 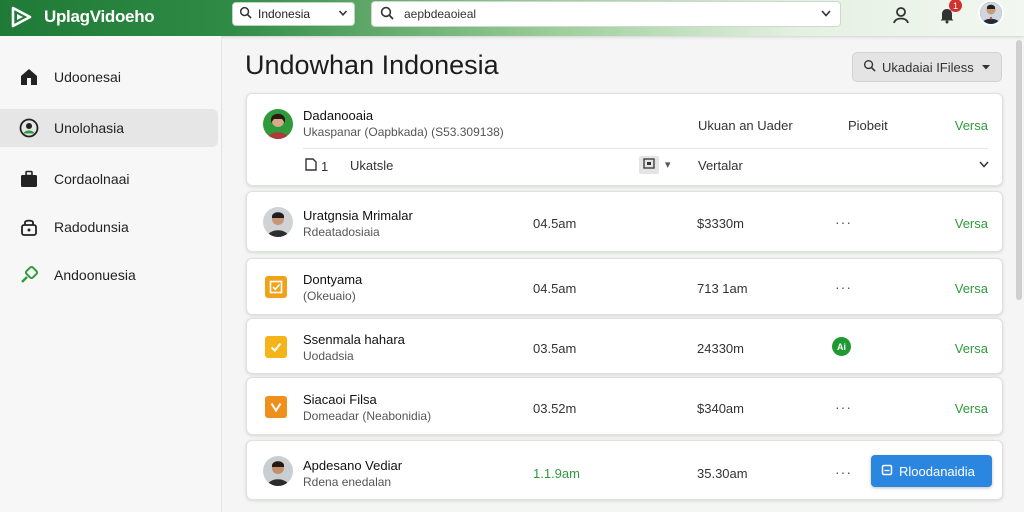 I want to click on sidebar-item-label: Andoonuesia, so click(x=95, y=275).